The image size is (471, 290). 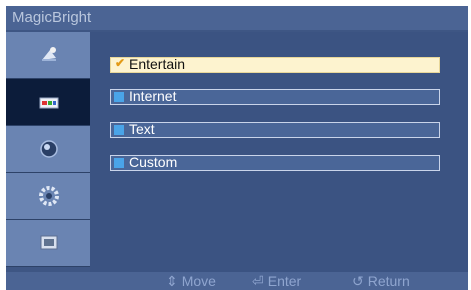 I want to click on image-icon, so click(x=49, y=149).